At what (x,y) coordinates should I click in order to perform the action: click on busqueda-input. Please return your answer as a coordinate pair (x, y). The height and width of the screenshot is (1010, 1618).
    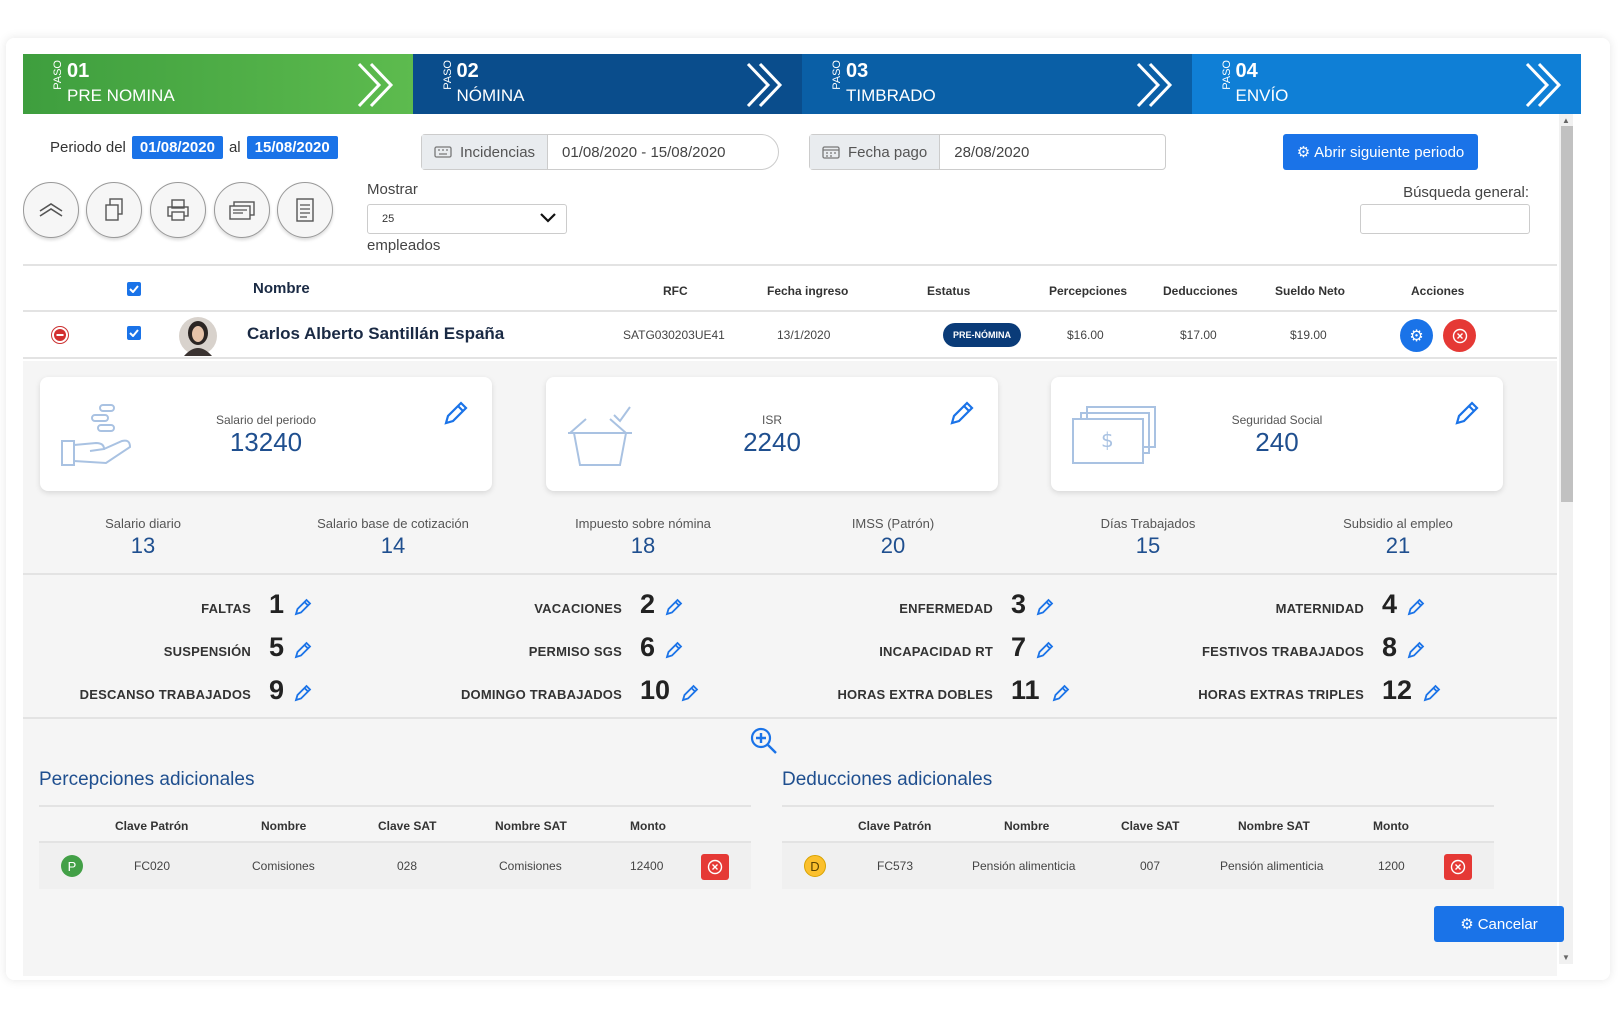
    Looking at the image, I should click on (1445, 219).